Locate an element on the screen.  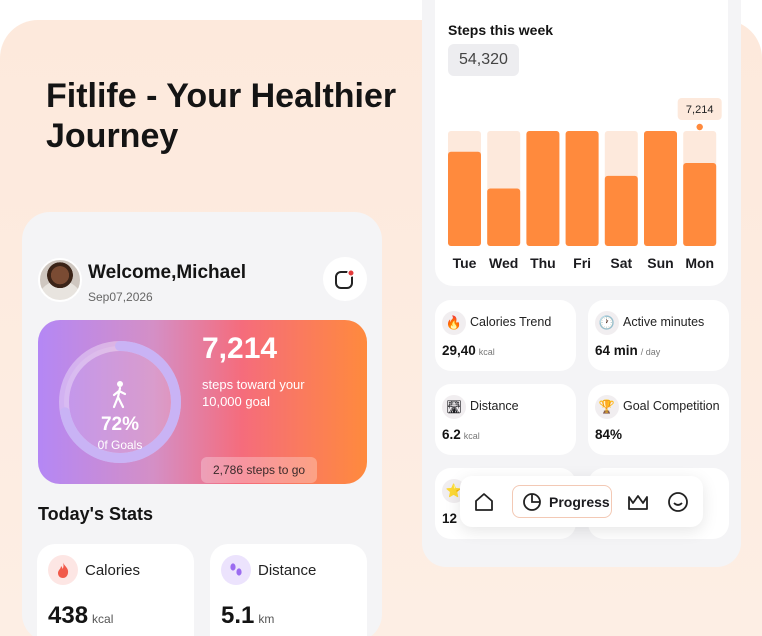
home-icon is located at coordinates (484, 502).